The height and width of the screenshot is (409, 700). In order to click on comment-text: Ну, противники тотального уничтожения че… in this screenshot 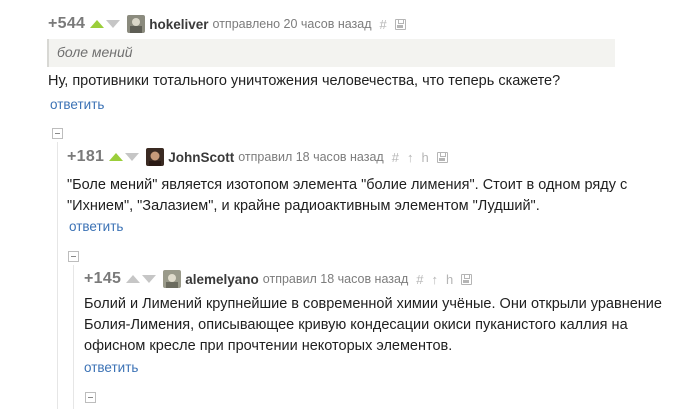, I will do `click(304, 81)`.